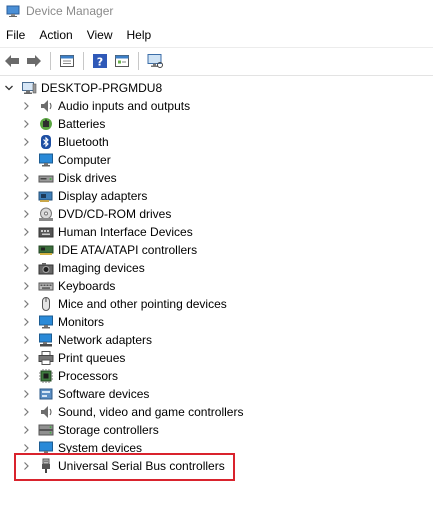 The width and height of the screenshot is (433, 522). What do you see at coordinates (46, 160) in the screenshot?
I see `computer-icon` at bounding box center [46, 160].